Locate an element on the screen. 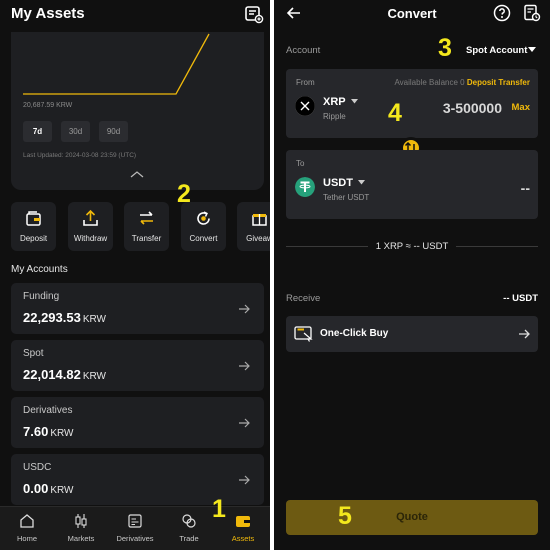  gift-icon is located at coordinates (259, 220).